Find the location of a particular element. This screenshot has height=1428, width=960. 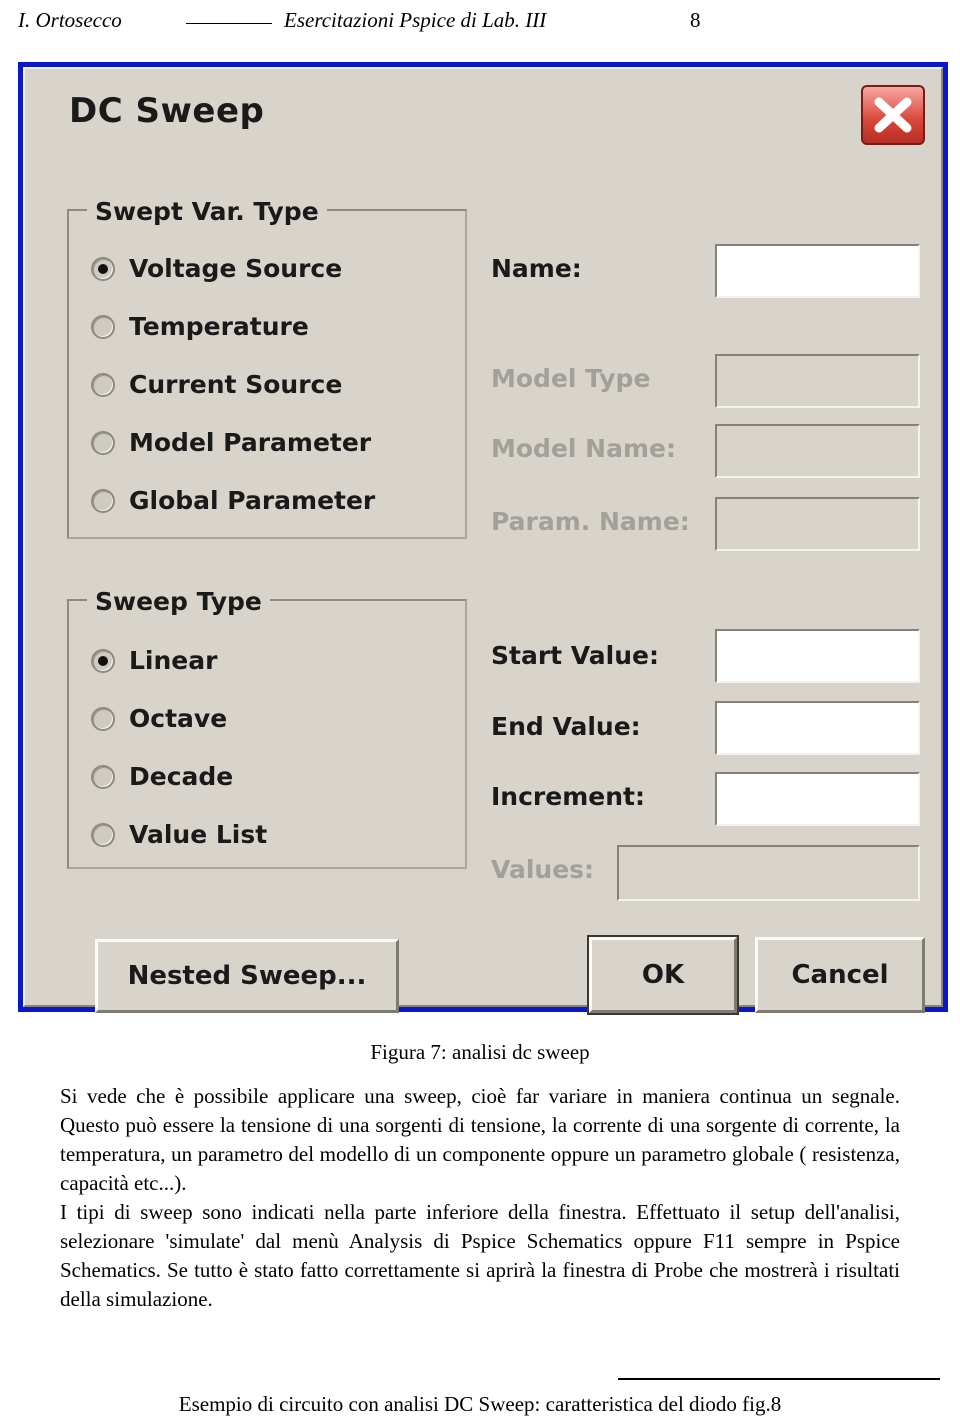

radio-icon-voltage-source is located at coordinates (103, 268).